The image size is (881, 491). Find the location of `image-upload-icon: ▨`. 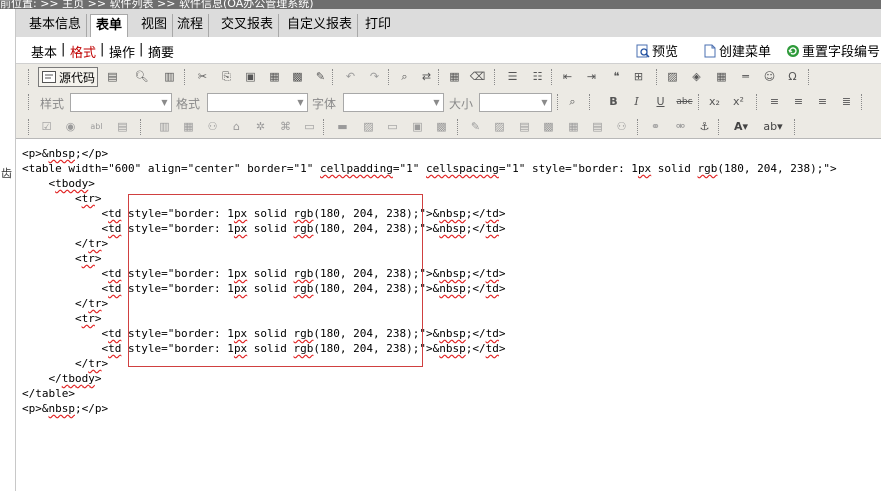

image-upload-icon: ▨ is located at coordinates (499, 126).